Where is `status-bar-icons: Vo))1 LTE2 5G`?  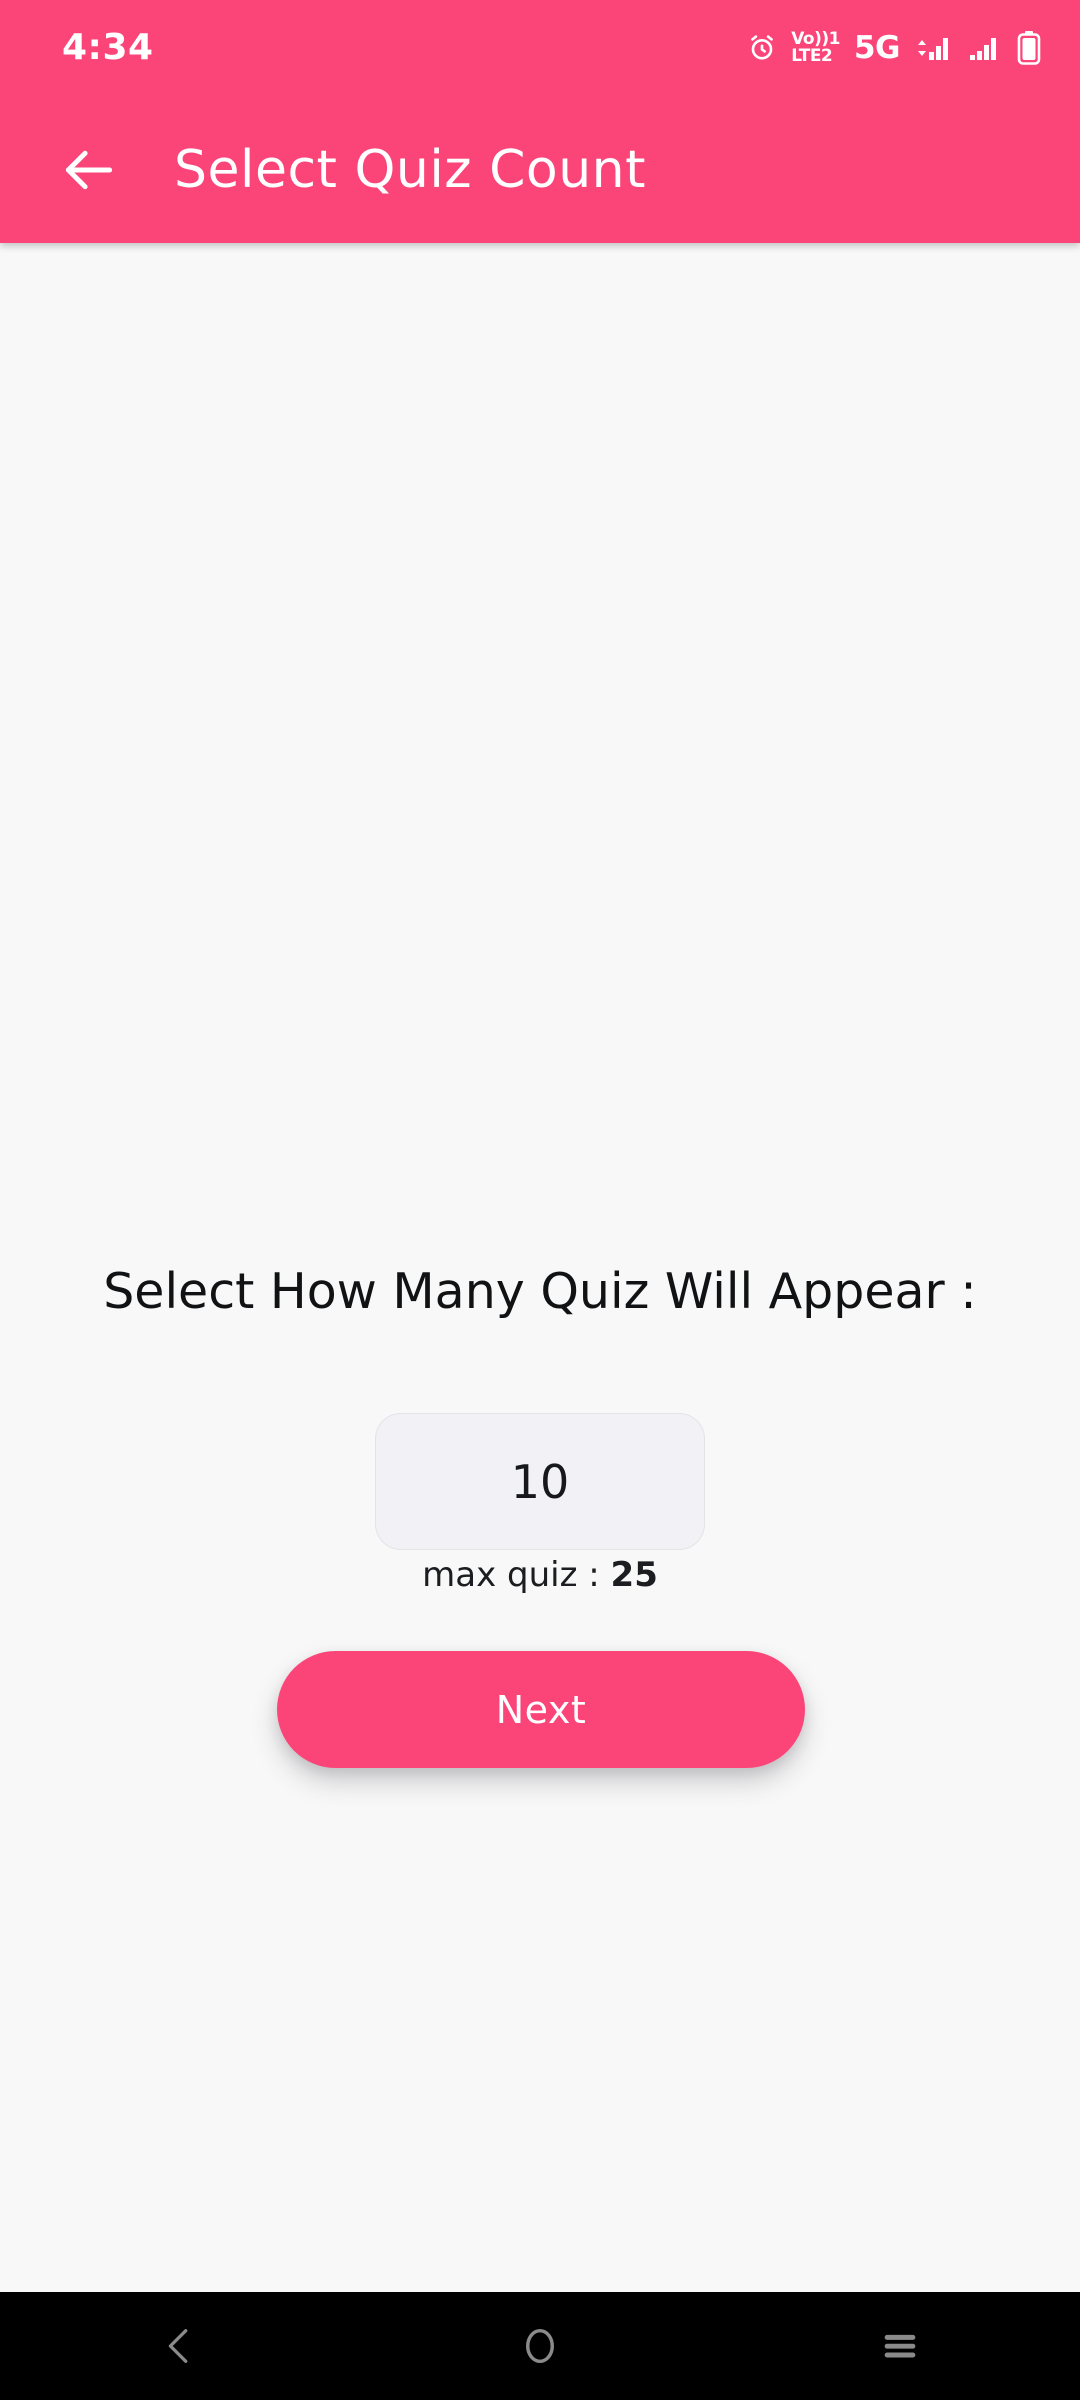 status-bar-icons: Vo))1 LTE2 5G is located at coordinates (894, 48).